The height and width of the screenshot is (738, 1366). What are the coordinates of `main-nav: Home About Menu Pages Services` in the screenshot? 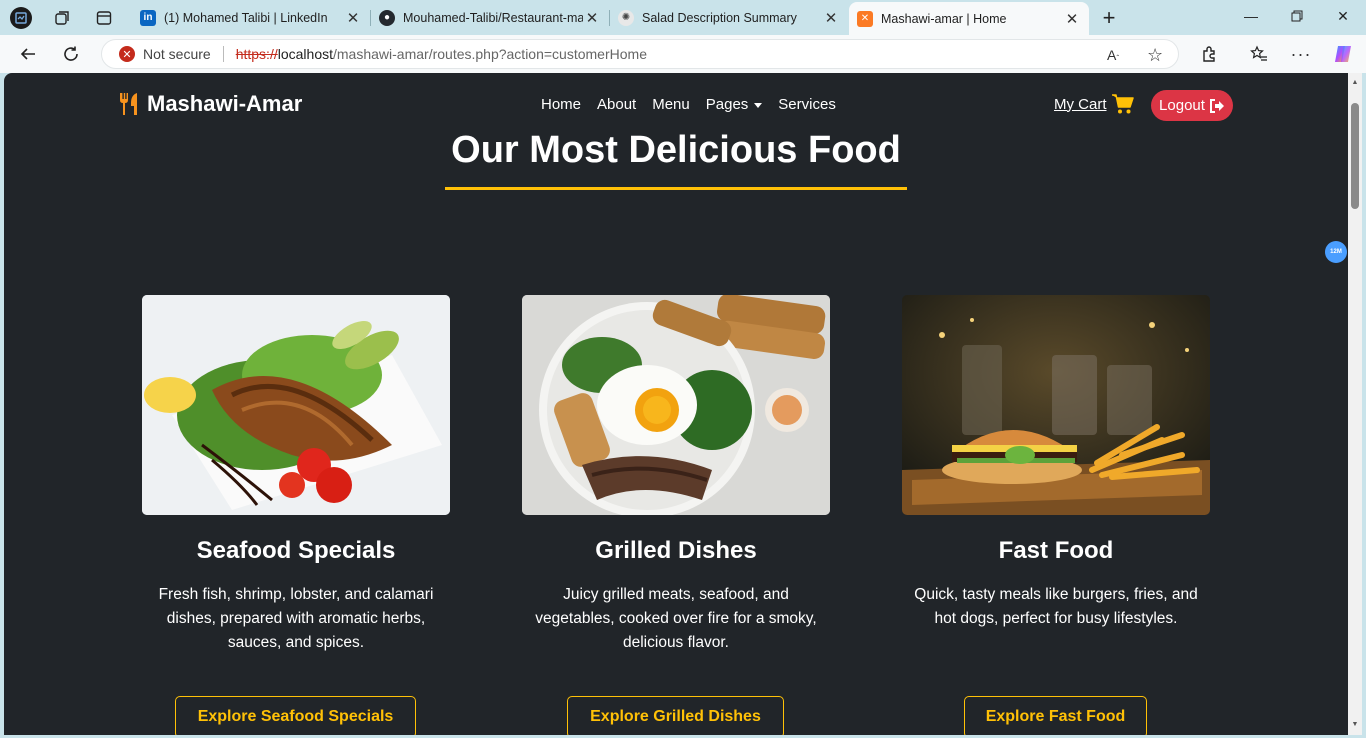 It's located at (696, 104).